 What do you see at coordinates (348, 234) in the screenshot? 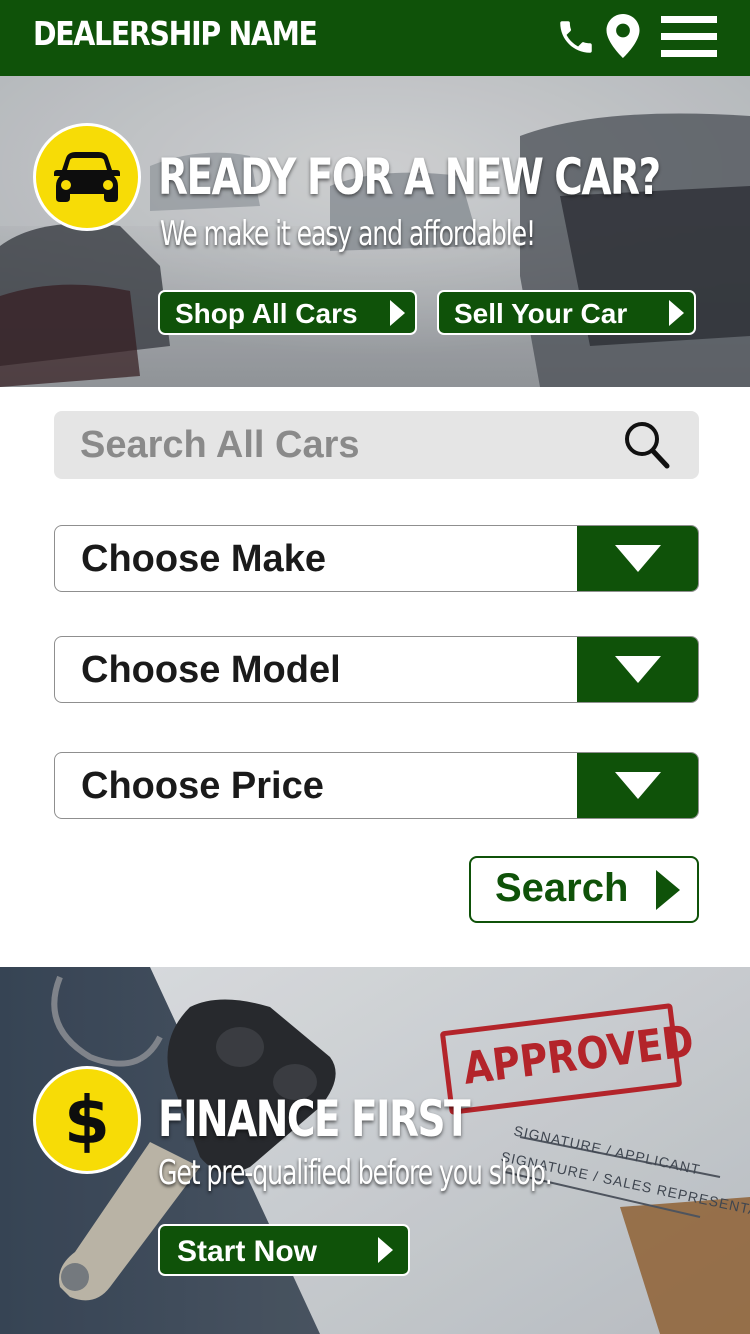
I see `hero-subtitle: We make it easy and affordable!` at bounding box center [348, 234].